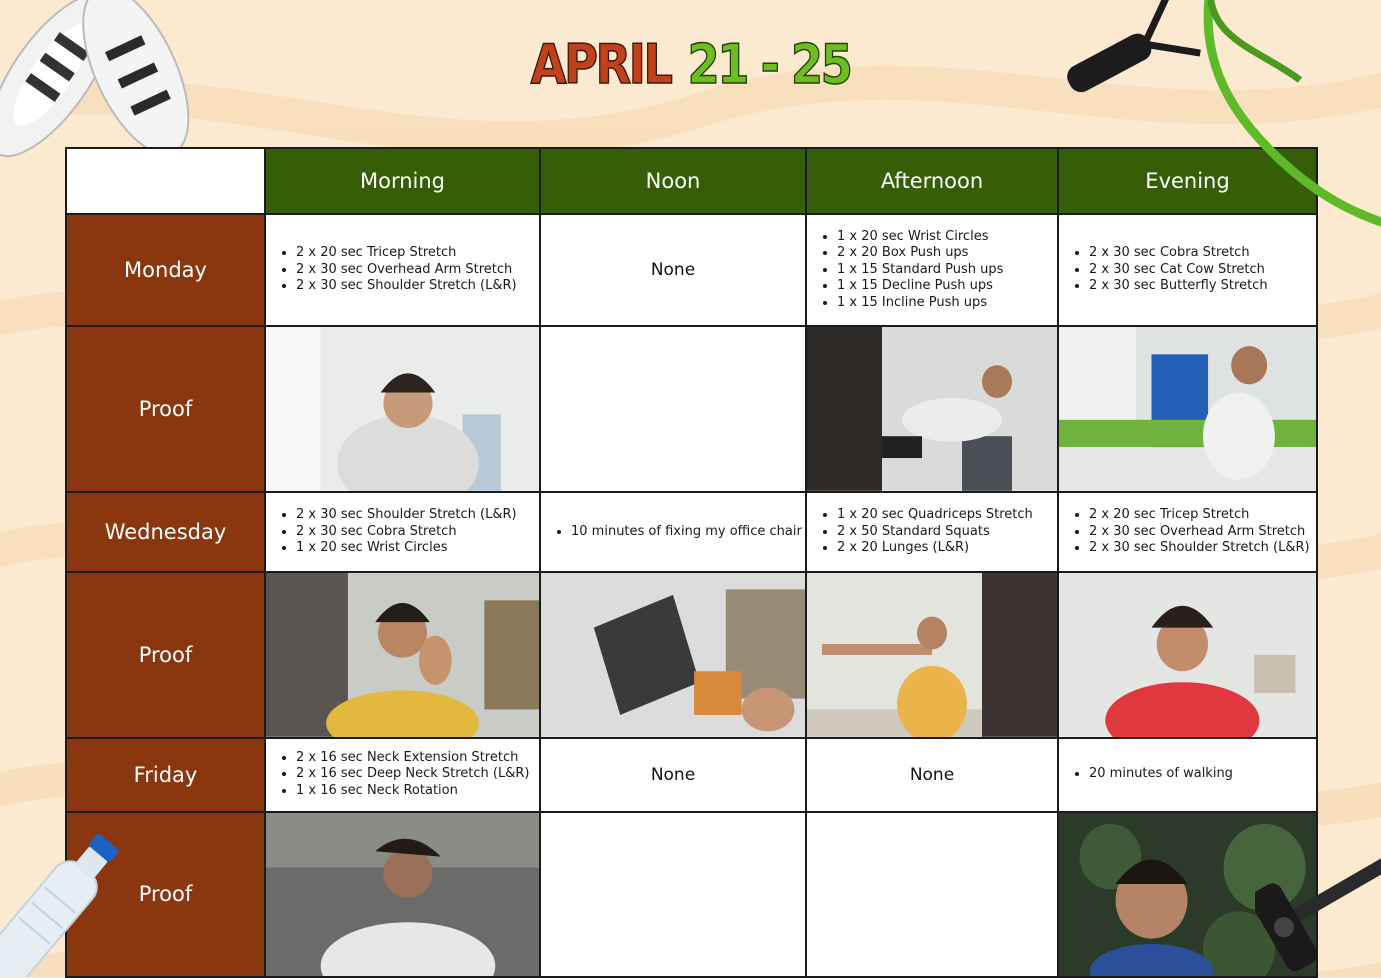 The height and width of the screenshot is (978, 1381). Describe the element at coordinates (1202, 270) in the screenshot. I see `list-item: 2 x 30 sec Cat Cow Stretch` at that location.